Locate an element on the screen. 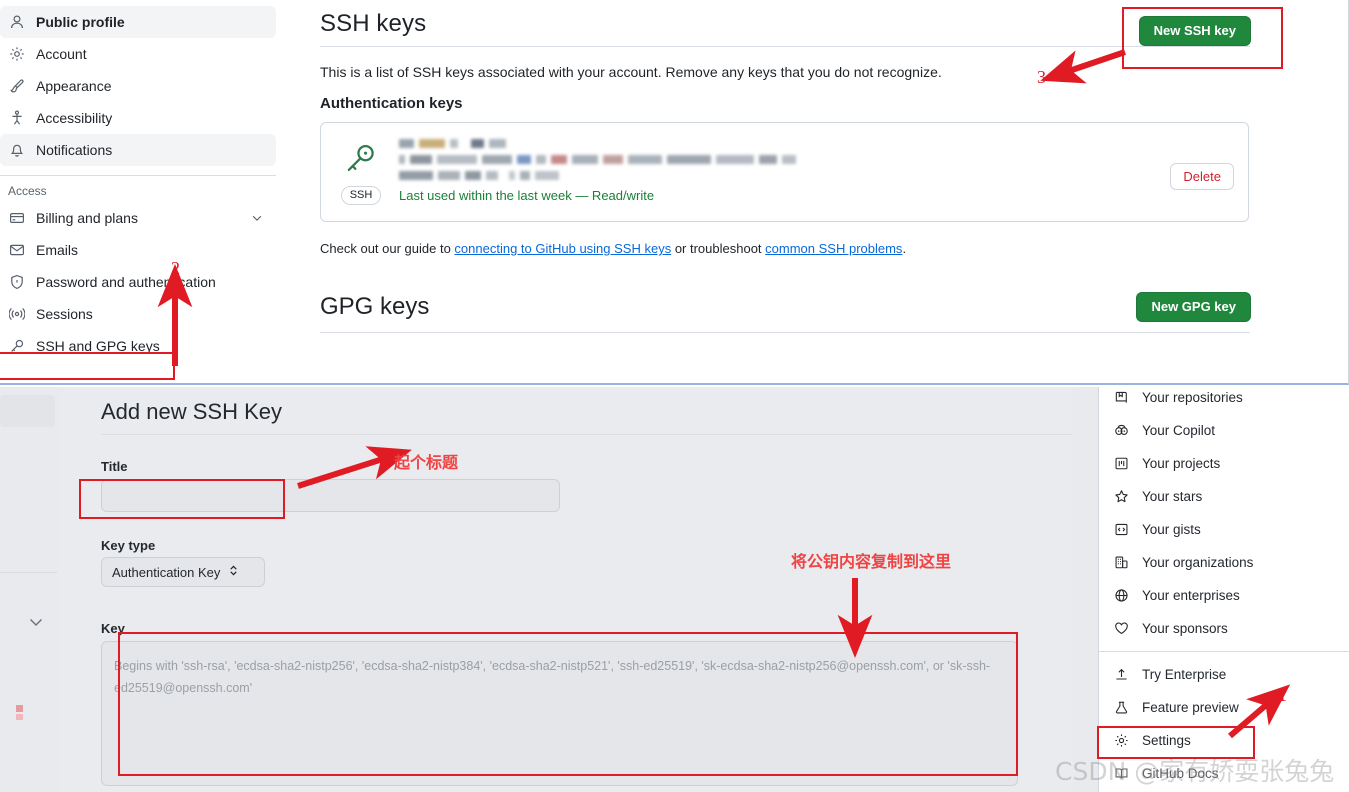 This screenshot has height=792, width=1349. key-field-label: Key is located at coordinates (113, 628).